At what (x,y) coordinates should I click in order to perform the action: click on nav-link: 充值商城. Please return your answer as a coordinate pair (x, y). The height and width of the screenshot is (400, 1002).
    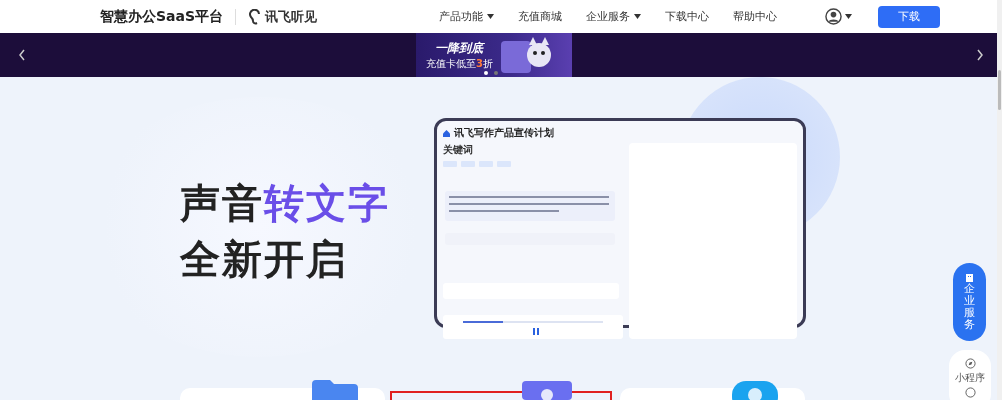
    Looking at the image, I should click on (540, 16).